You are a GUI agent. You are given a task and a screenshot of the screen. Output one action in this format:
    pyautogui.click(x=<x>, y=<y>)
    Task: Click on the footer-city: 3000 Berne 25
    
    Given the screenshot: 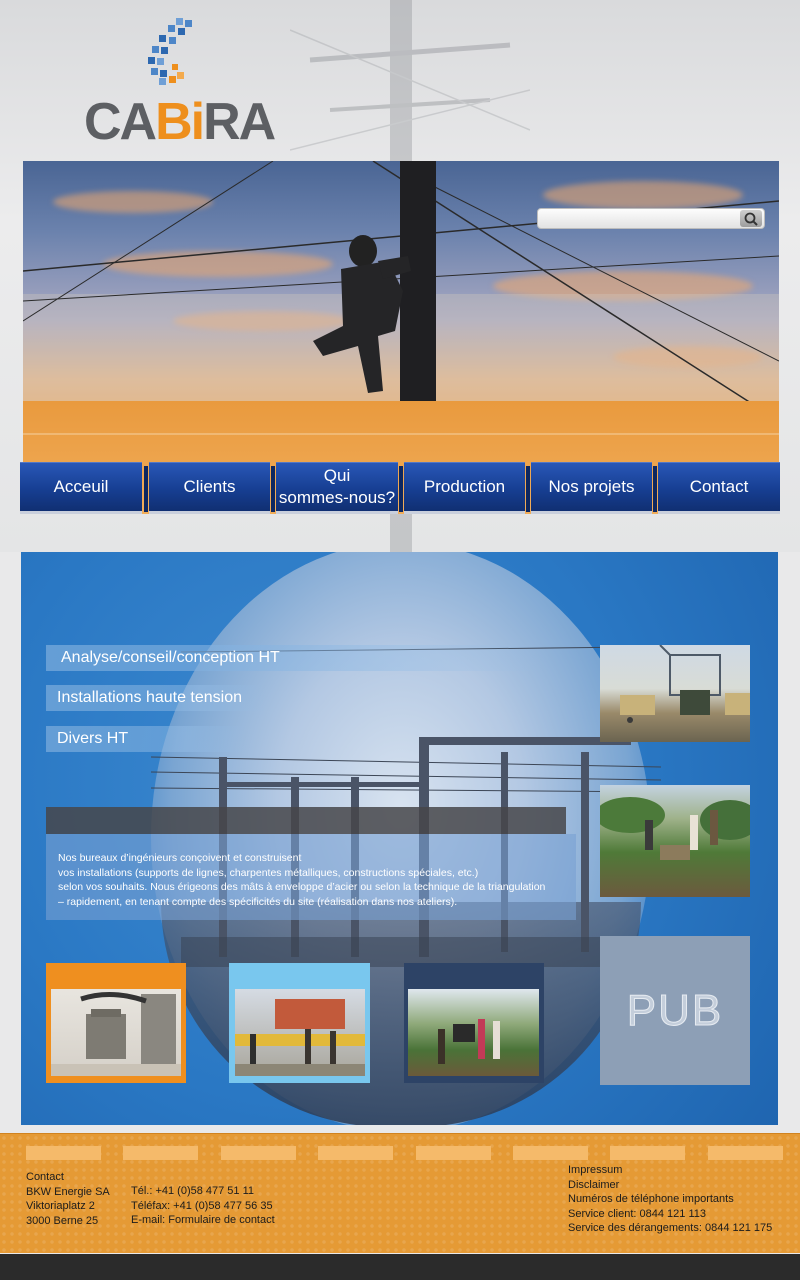 What is the action you would take?
    pyautogui.click(x=62, y=1220)
    